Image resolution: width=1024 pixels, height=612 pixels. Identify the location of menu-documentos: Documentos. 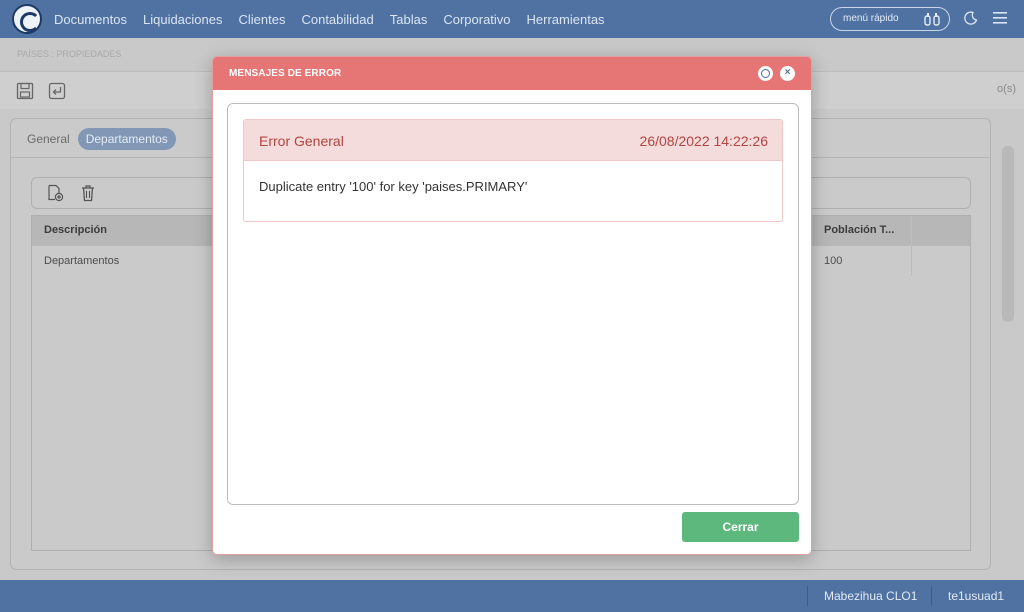
(90, 19).